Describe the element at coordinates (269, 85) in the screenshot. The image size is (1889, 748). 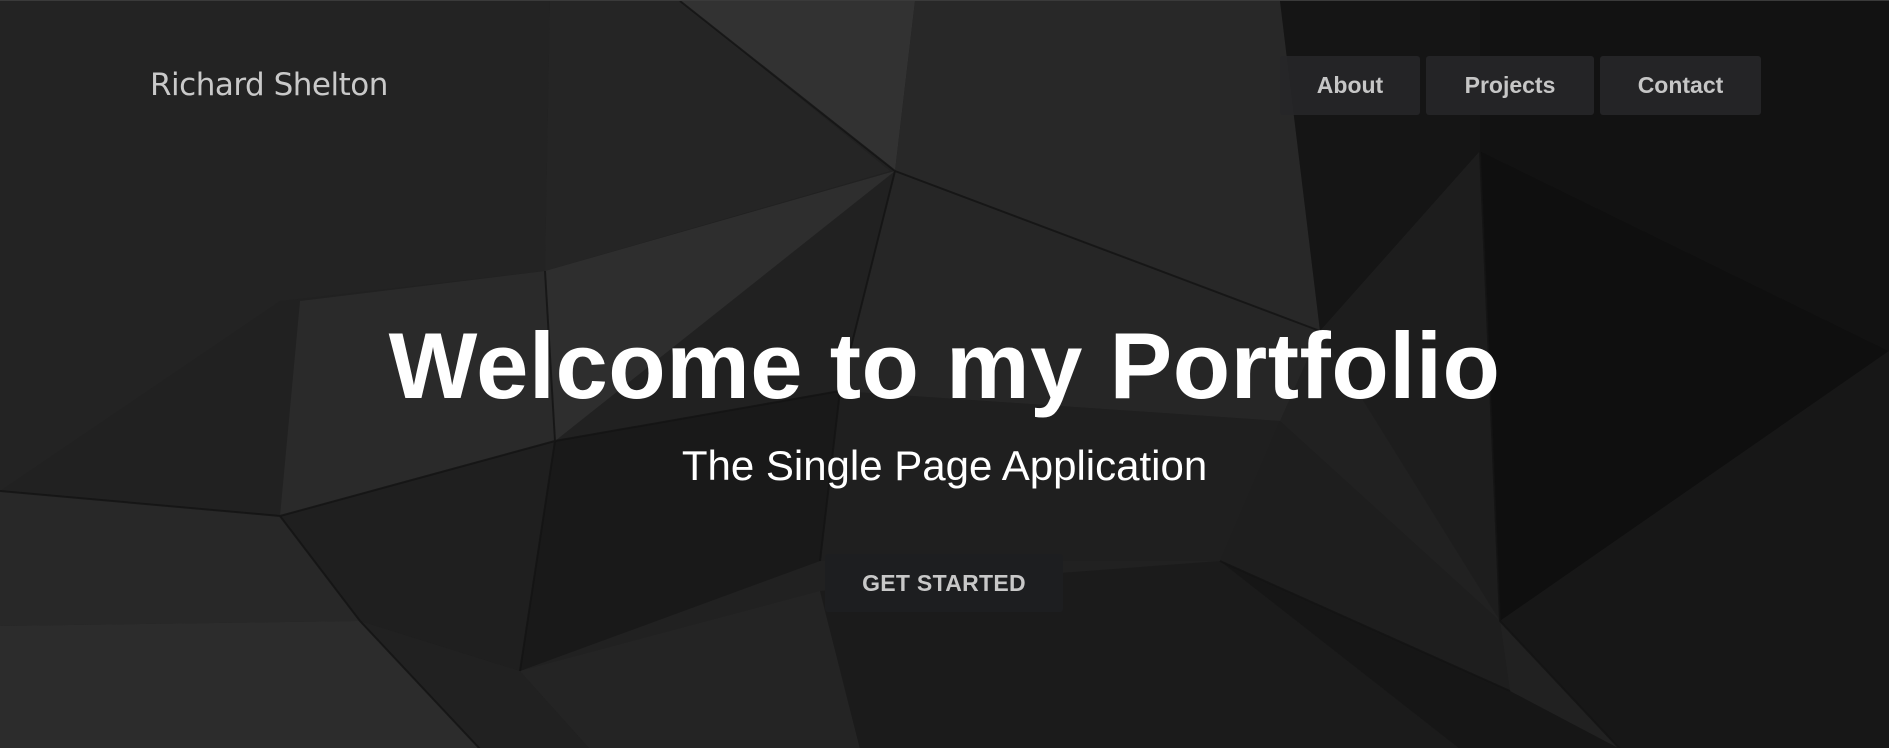
I see `brand-name: Richard Shelton` at that location.